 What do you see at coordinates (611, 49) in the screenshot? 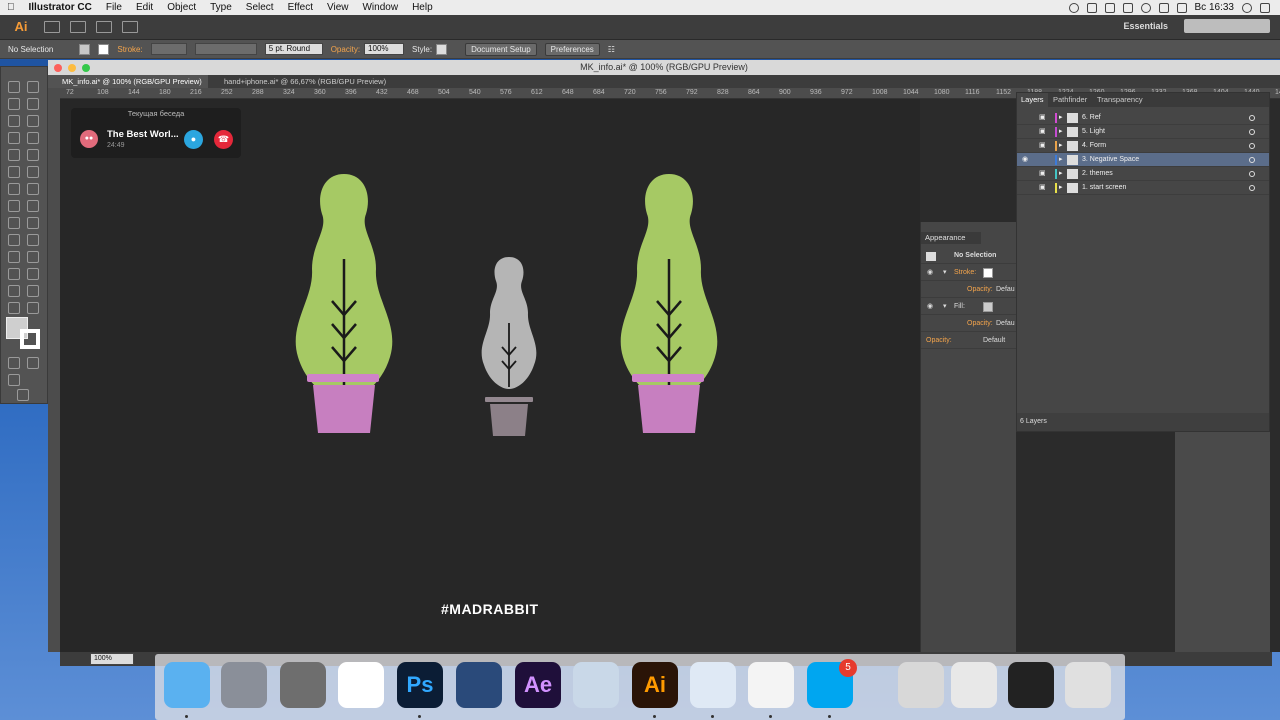
I see `arrange-icon: ☷` at bounding box center [611, 49].